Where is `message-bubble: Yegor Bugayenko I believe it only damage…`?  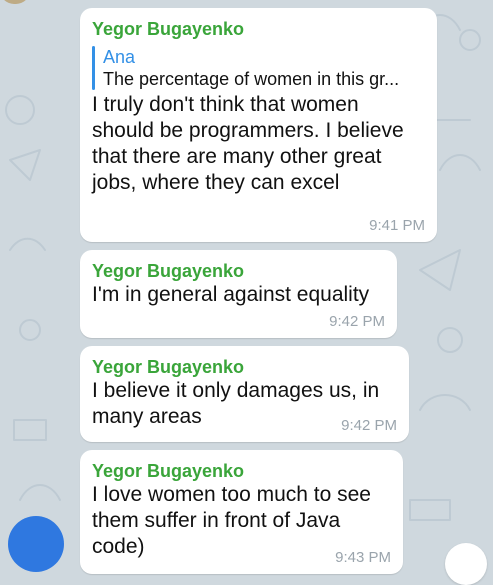 message-bubble: Yegor Bugayenko I believe it only damage… is located at coordinates (244, 394).